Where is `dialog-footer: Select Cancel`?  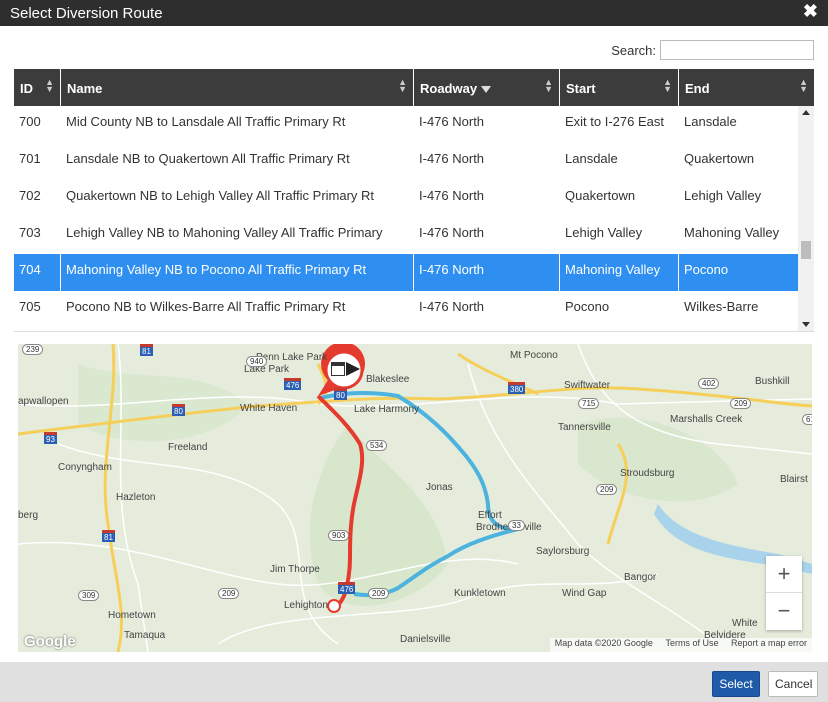
dialog-footer: Select Cancel is located at coordinates (414, 682).